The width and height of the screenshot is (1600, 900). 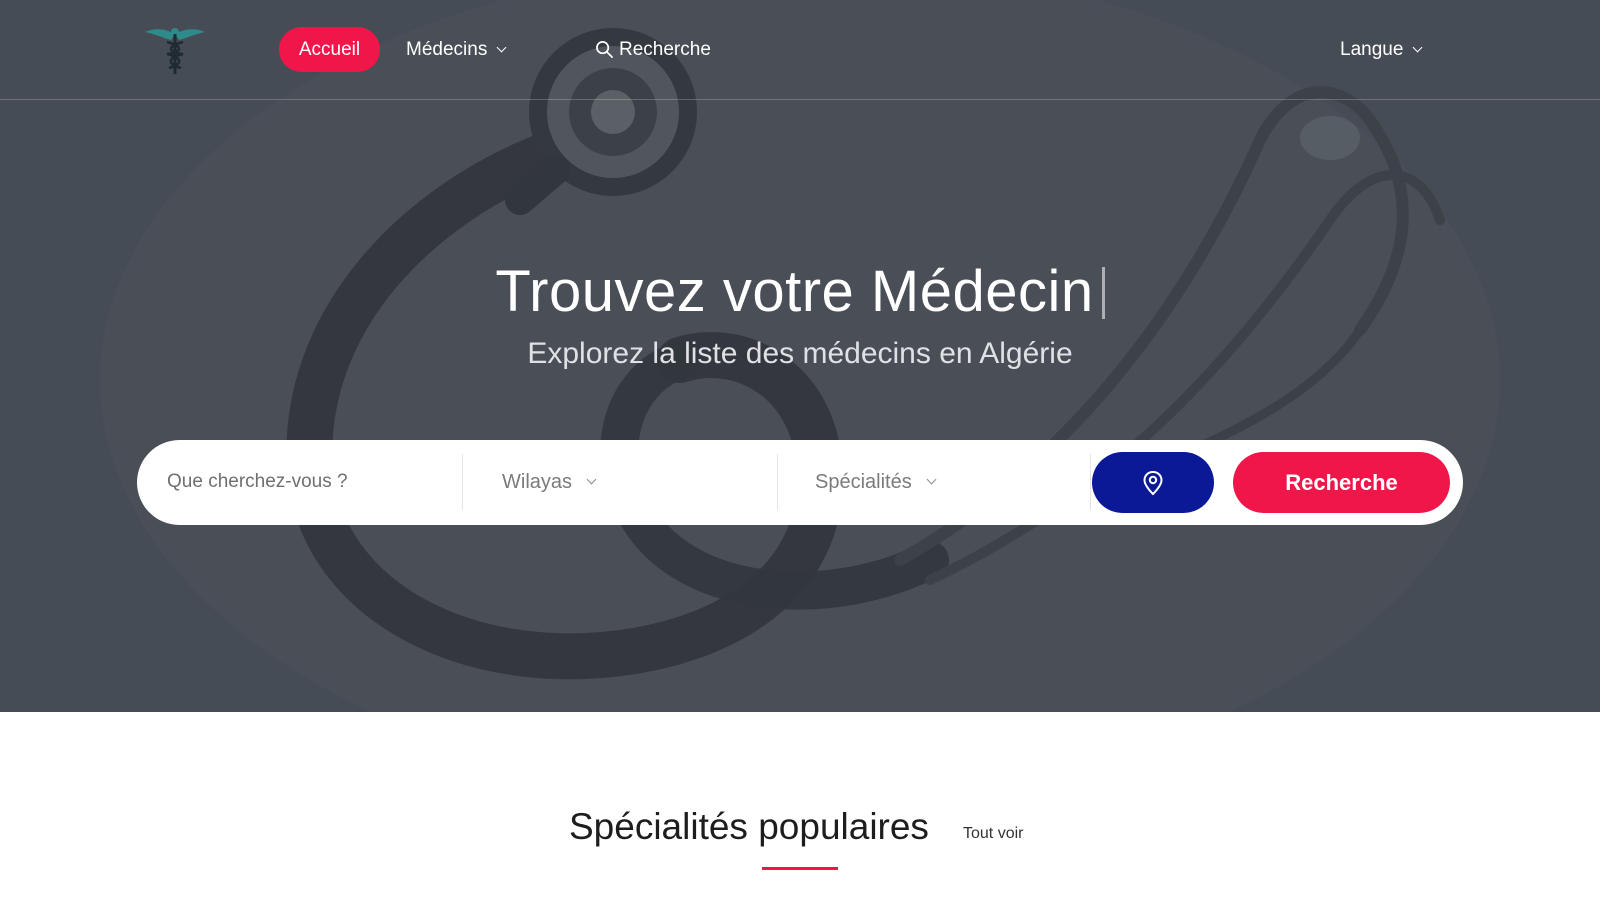 I want to click on search-bar: Wilayas Spécialités Recherche, so click(x=800, y=482).